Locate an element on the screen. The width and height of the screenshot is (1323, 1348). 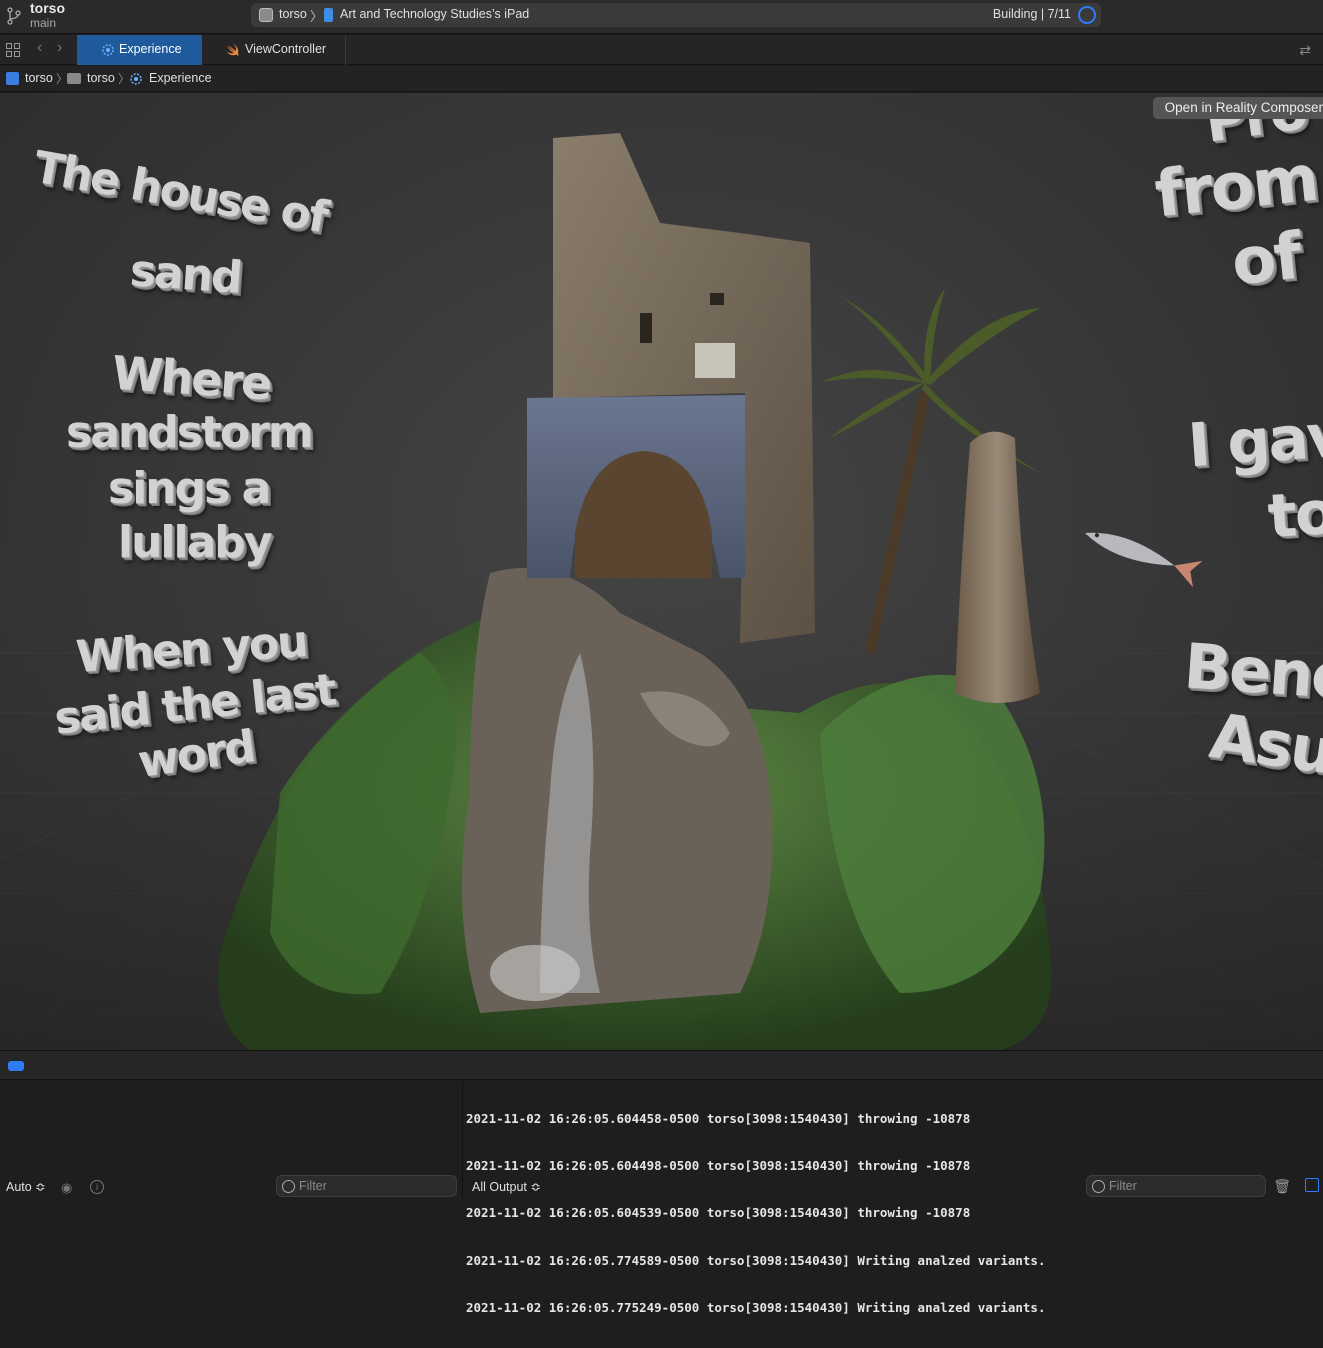
panel-toggle-icon is located at coordinates (1312, 1185).